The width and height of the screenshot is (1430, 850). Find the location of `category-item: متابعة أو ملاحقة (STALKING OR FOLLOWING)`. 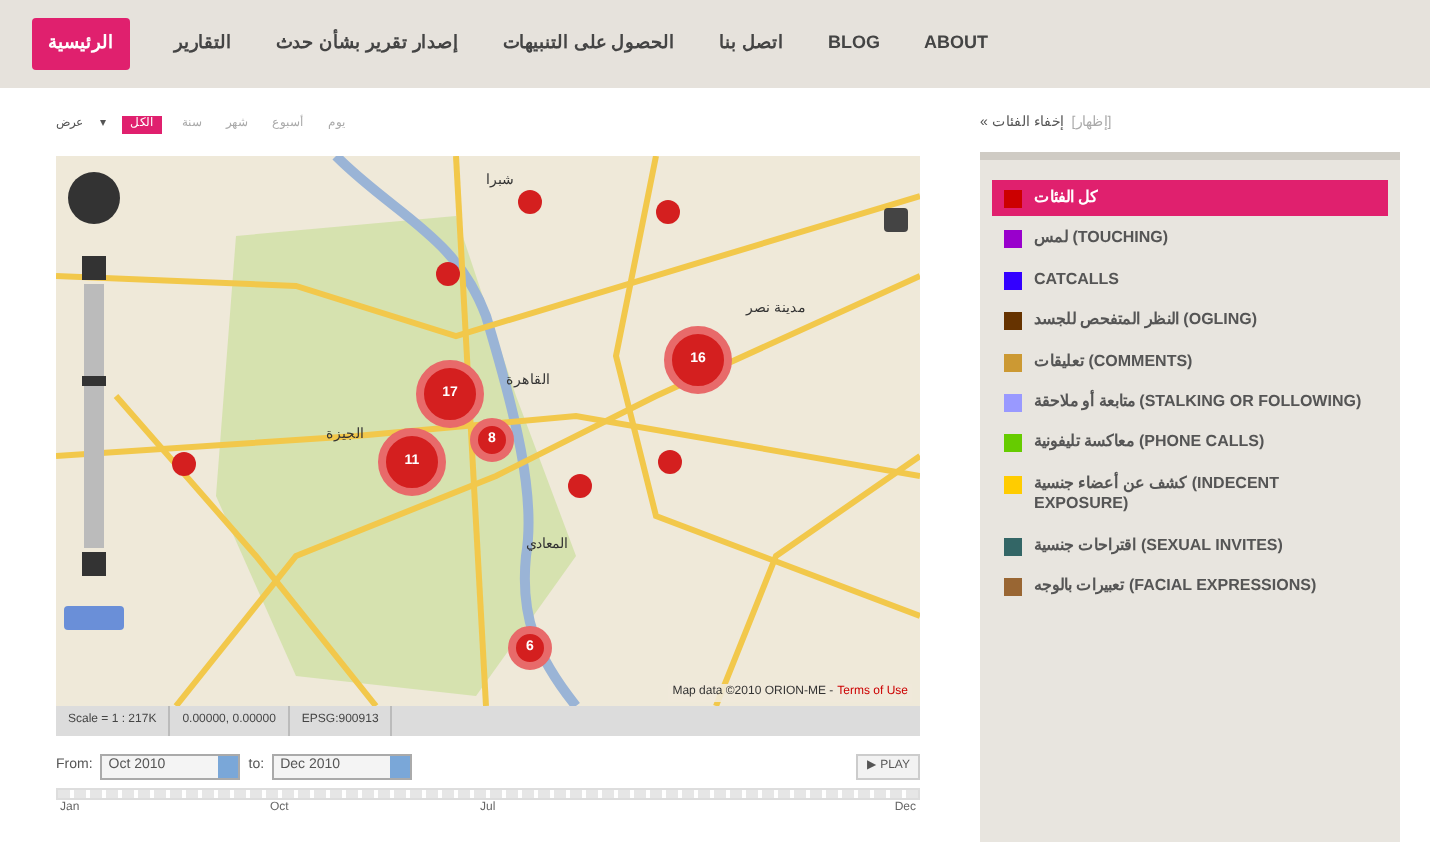

category-item: متابعة أو ملاحقة (STALKING OR FOLLOWING) is located at coordinates (1190, 402).